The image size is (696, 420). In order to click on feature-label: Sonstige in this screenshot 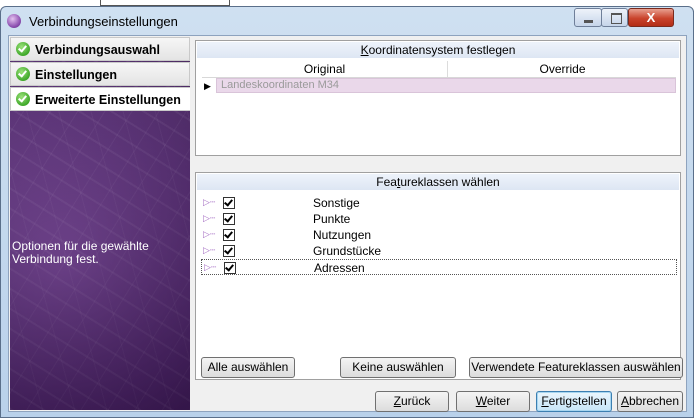, I will do `click(336, 203)`.